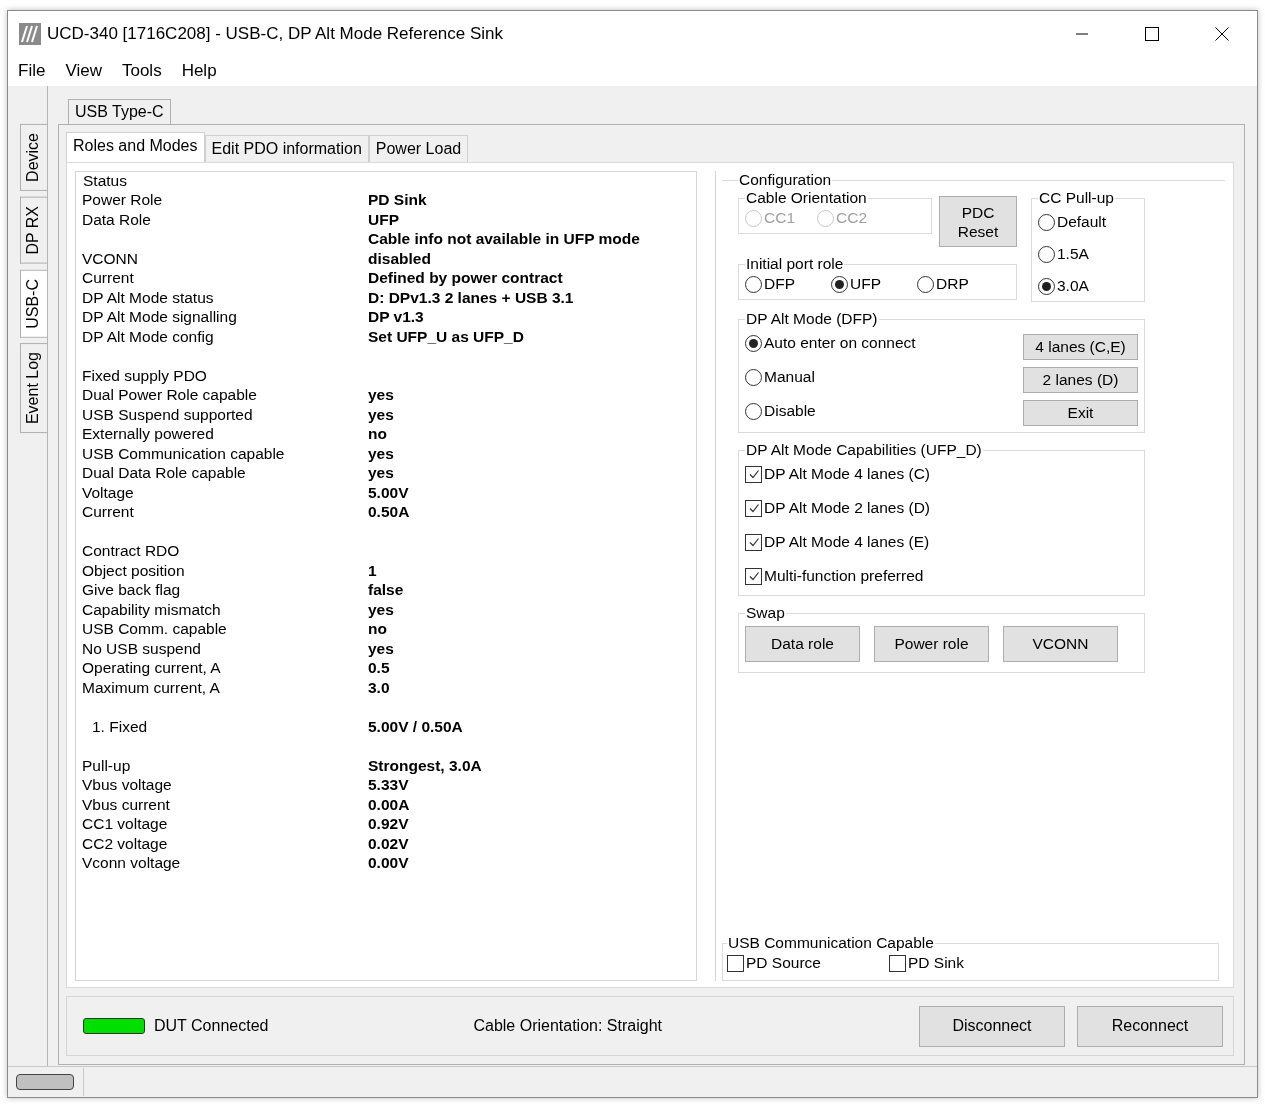 Image resolution: width=1265 pixels, height=1106 pixels. What do you see at coordinates (1080, 380) in the screenshot?
I see `lane-button: 2 lanes (D)` at bounding box center [1080, 380].